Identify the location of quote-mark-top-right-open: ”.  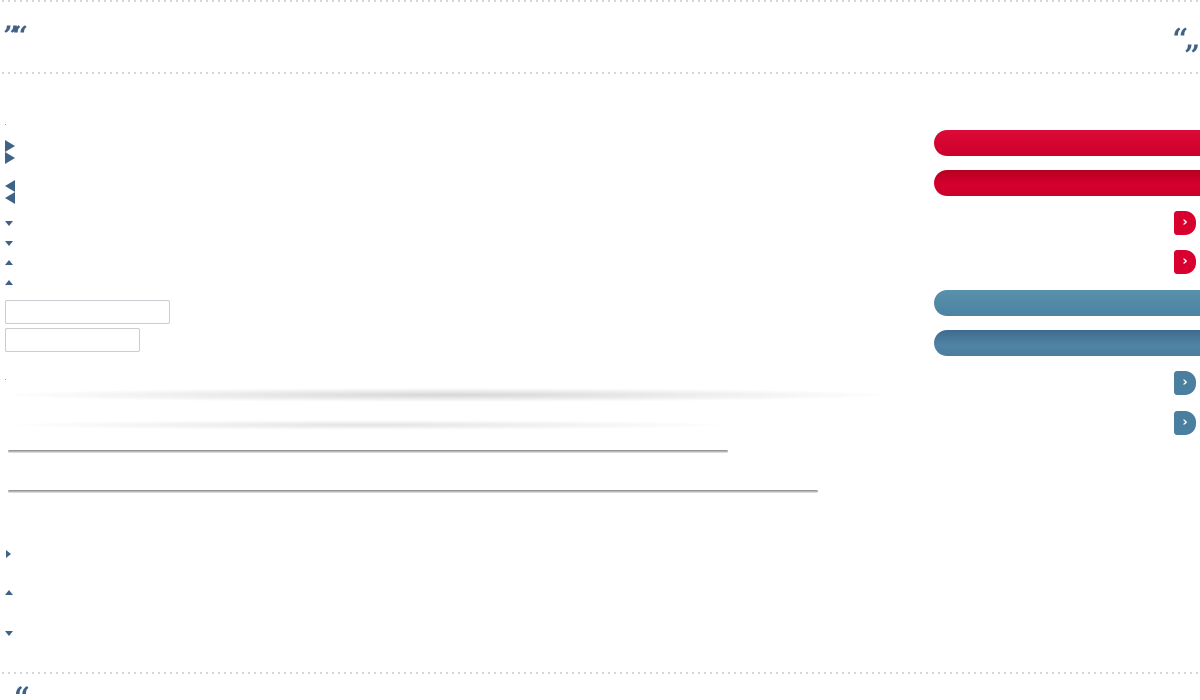
(1180, 24).